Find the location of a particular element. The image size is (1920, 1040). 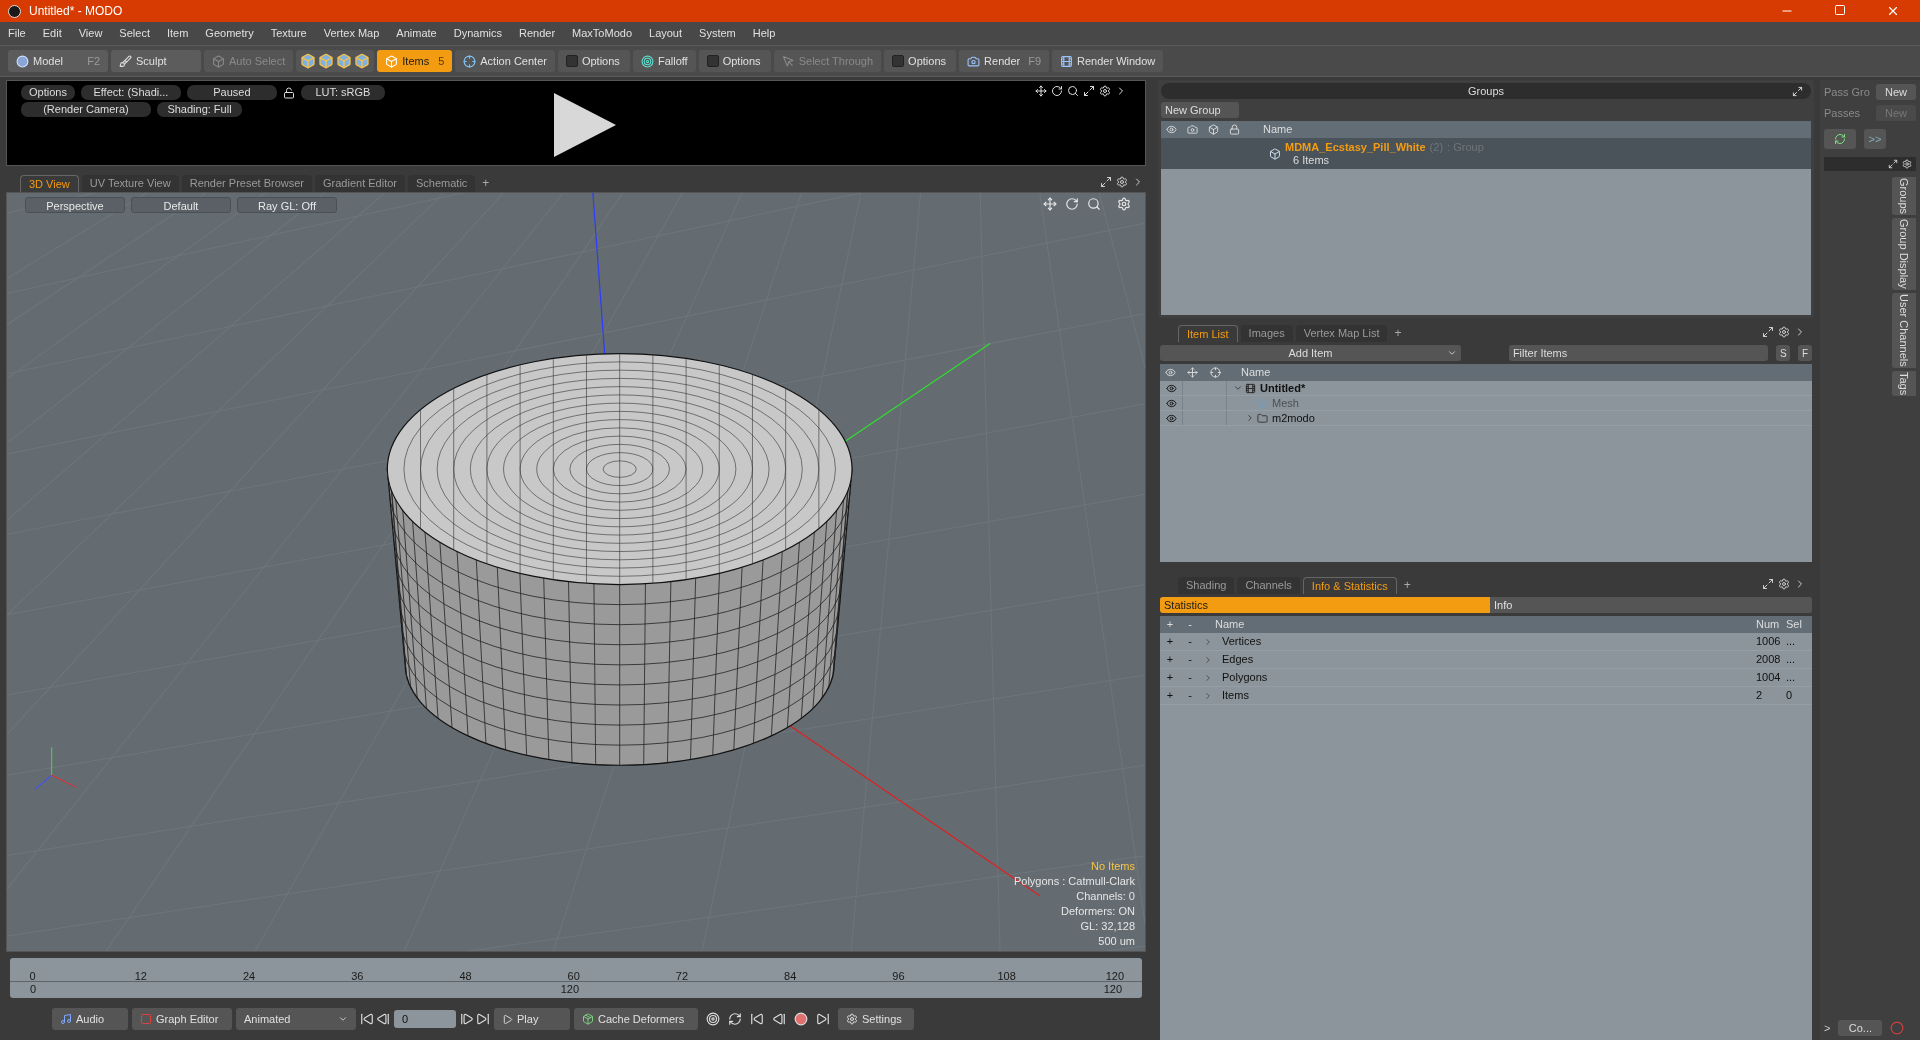

panel-tab: Render Preset Browser is located at coordinates (246, 183).